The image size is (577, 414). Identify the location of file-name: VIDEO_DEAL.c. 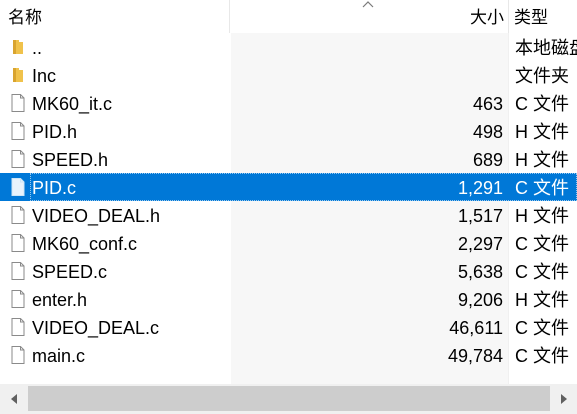
(96, 328).